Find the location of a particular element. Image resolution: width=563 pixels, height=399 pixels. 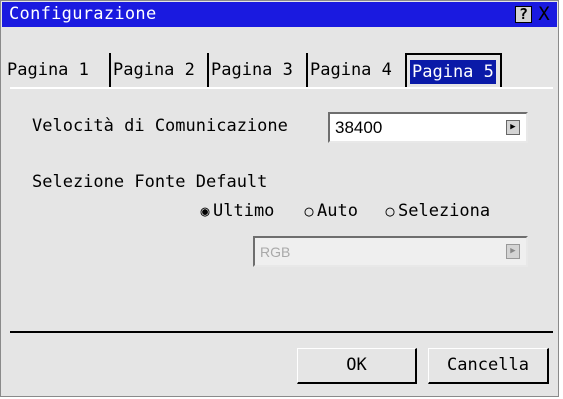

radio-checked-icon: ◉ is located at coordinates (205, 211).